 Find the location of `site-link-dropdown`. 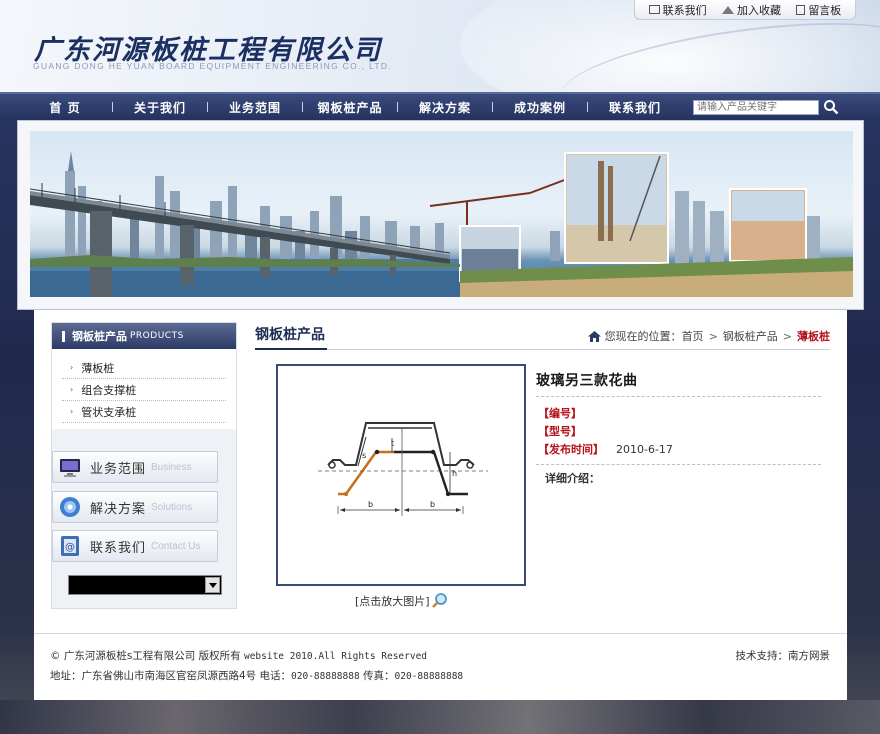

site-link-dropdown is located at coordinates (145, 585).